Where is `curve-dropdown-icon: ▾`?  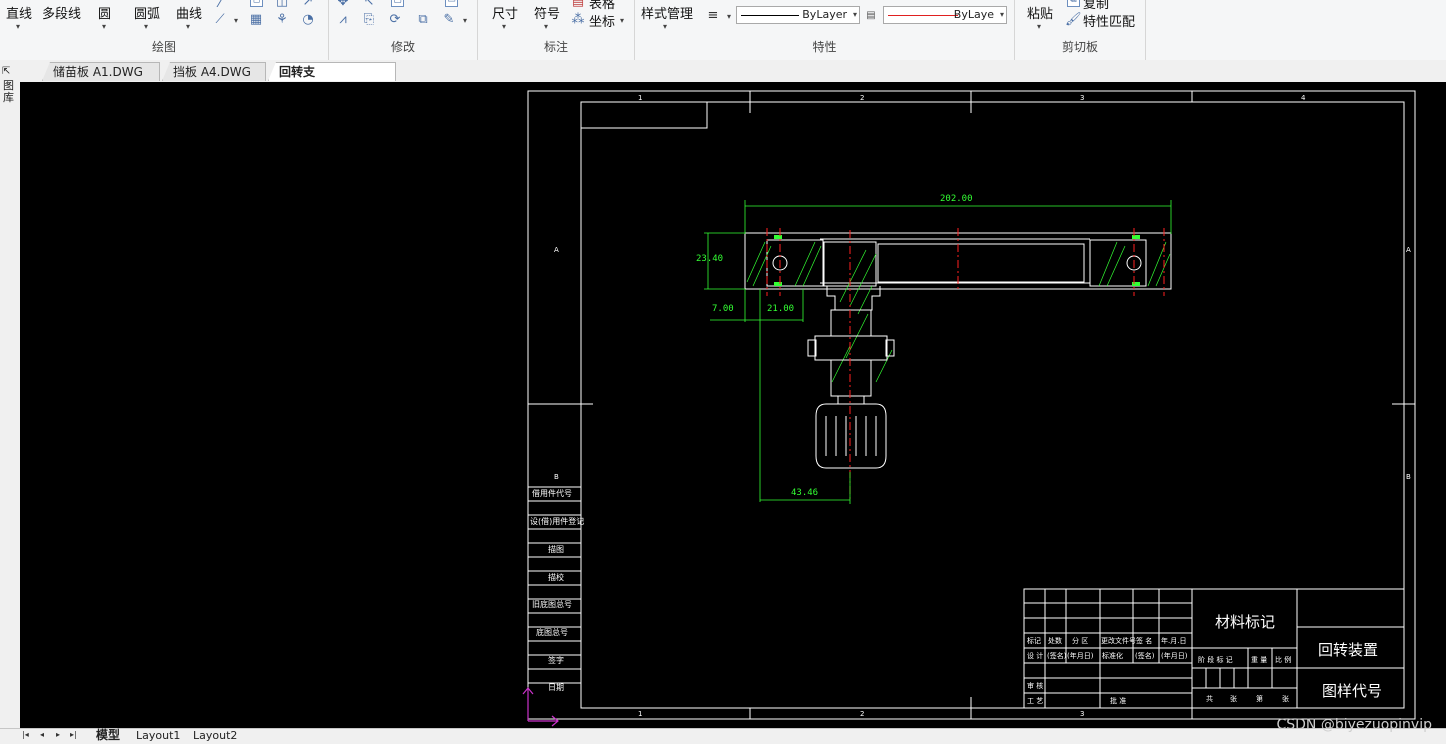 curve-dropdown-icon: ▾ is located at coordinates (188, 26).